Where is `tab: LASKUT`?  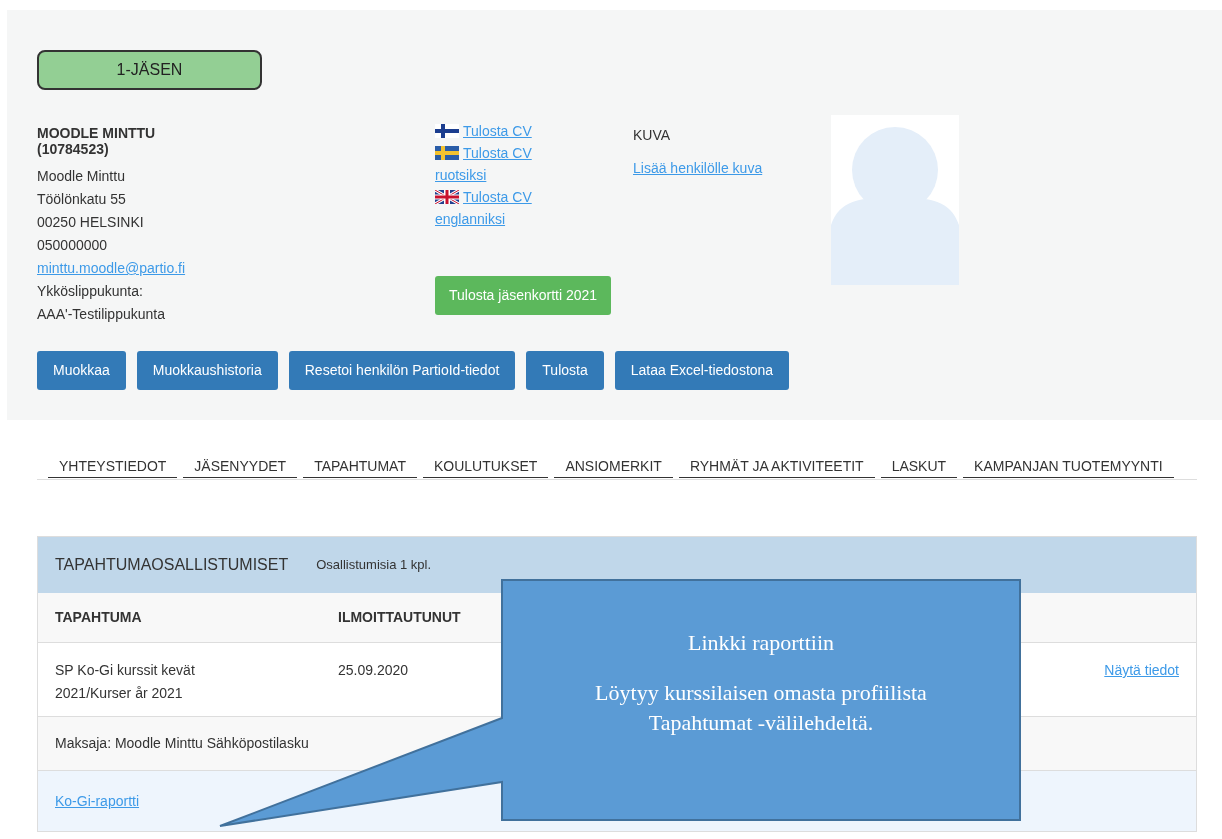 tab: LASKUT is located at coordinates (919, 466).